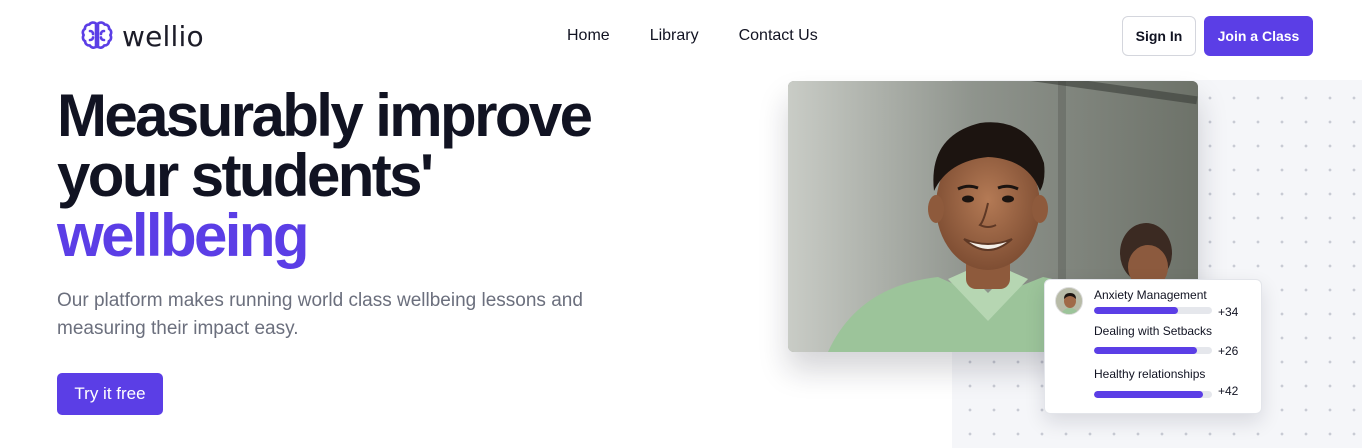  I want to click on stat-track-anxiety, so click(1153, 310).